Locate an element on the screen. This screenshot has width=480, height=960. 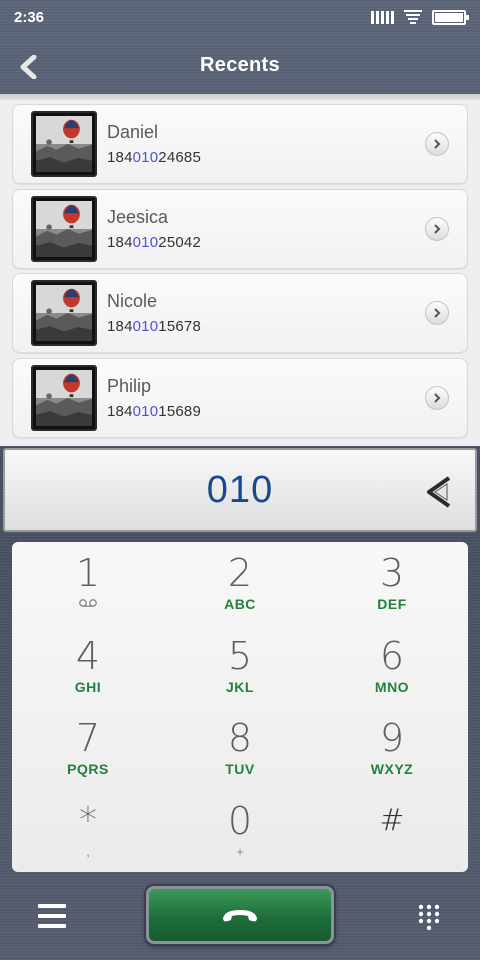
key-hash: # is located at coordinates (392, 831).